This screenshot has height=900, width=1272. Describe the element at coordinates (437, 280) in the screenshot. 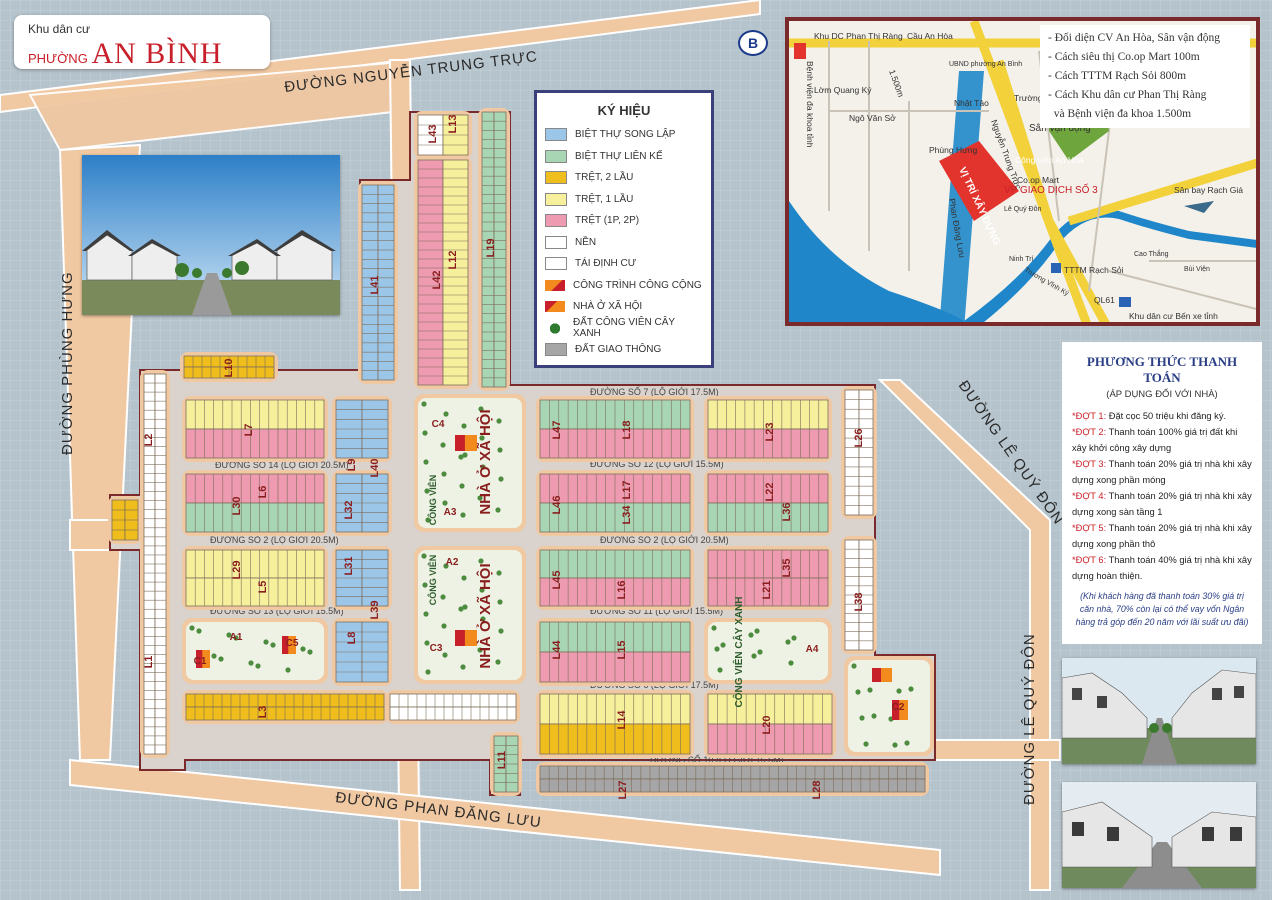

I see `block-label-l42: L42` at that location.